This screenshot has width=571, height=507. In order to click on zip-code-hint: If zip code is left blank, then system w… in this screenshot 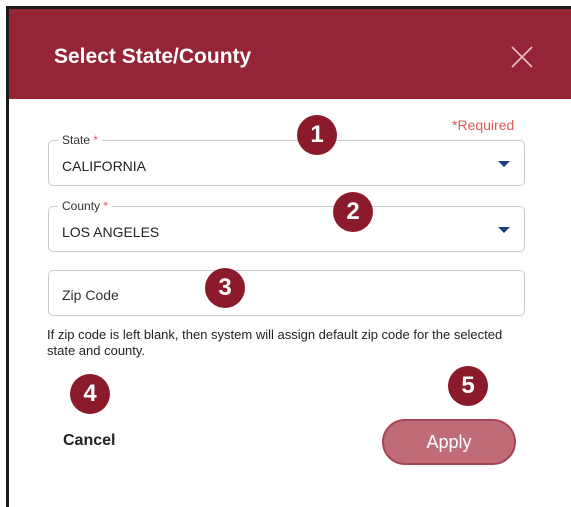, I will do `click(275, 342)`.